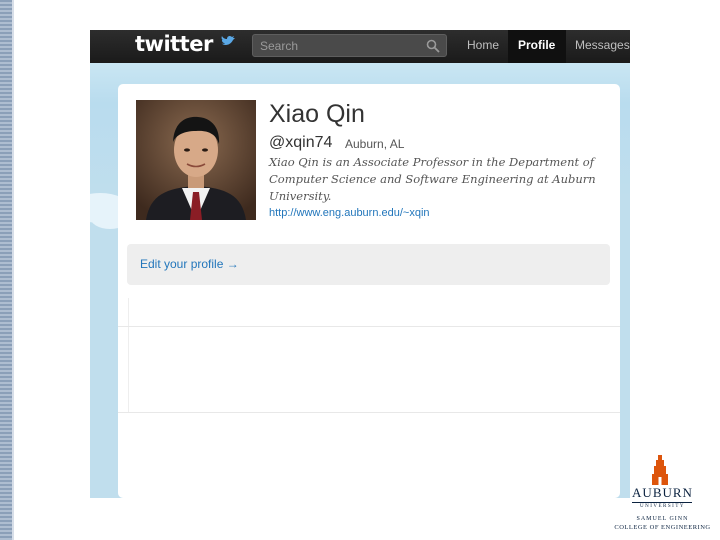  I want to click on profile-location: Auburn, AL, so click(375, 144).